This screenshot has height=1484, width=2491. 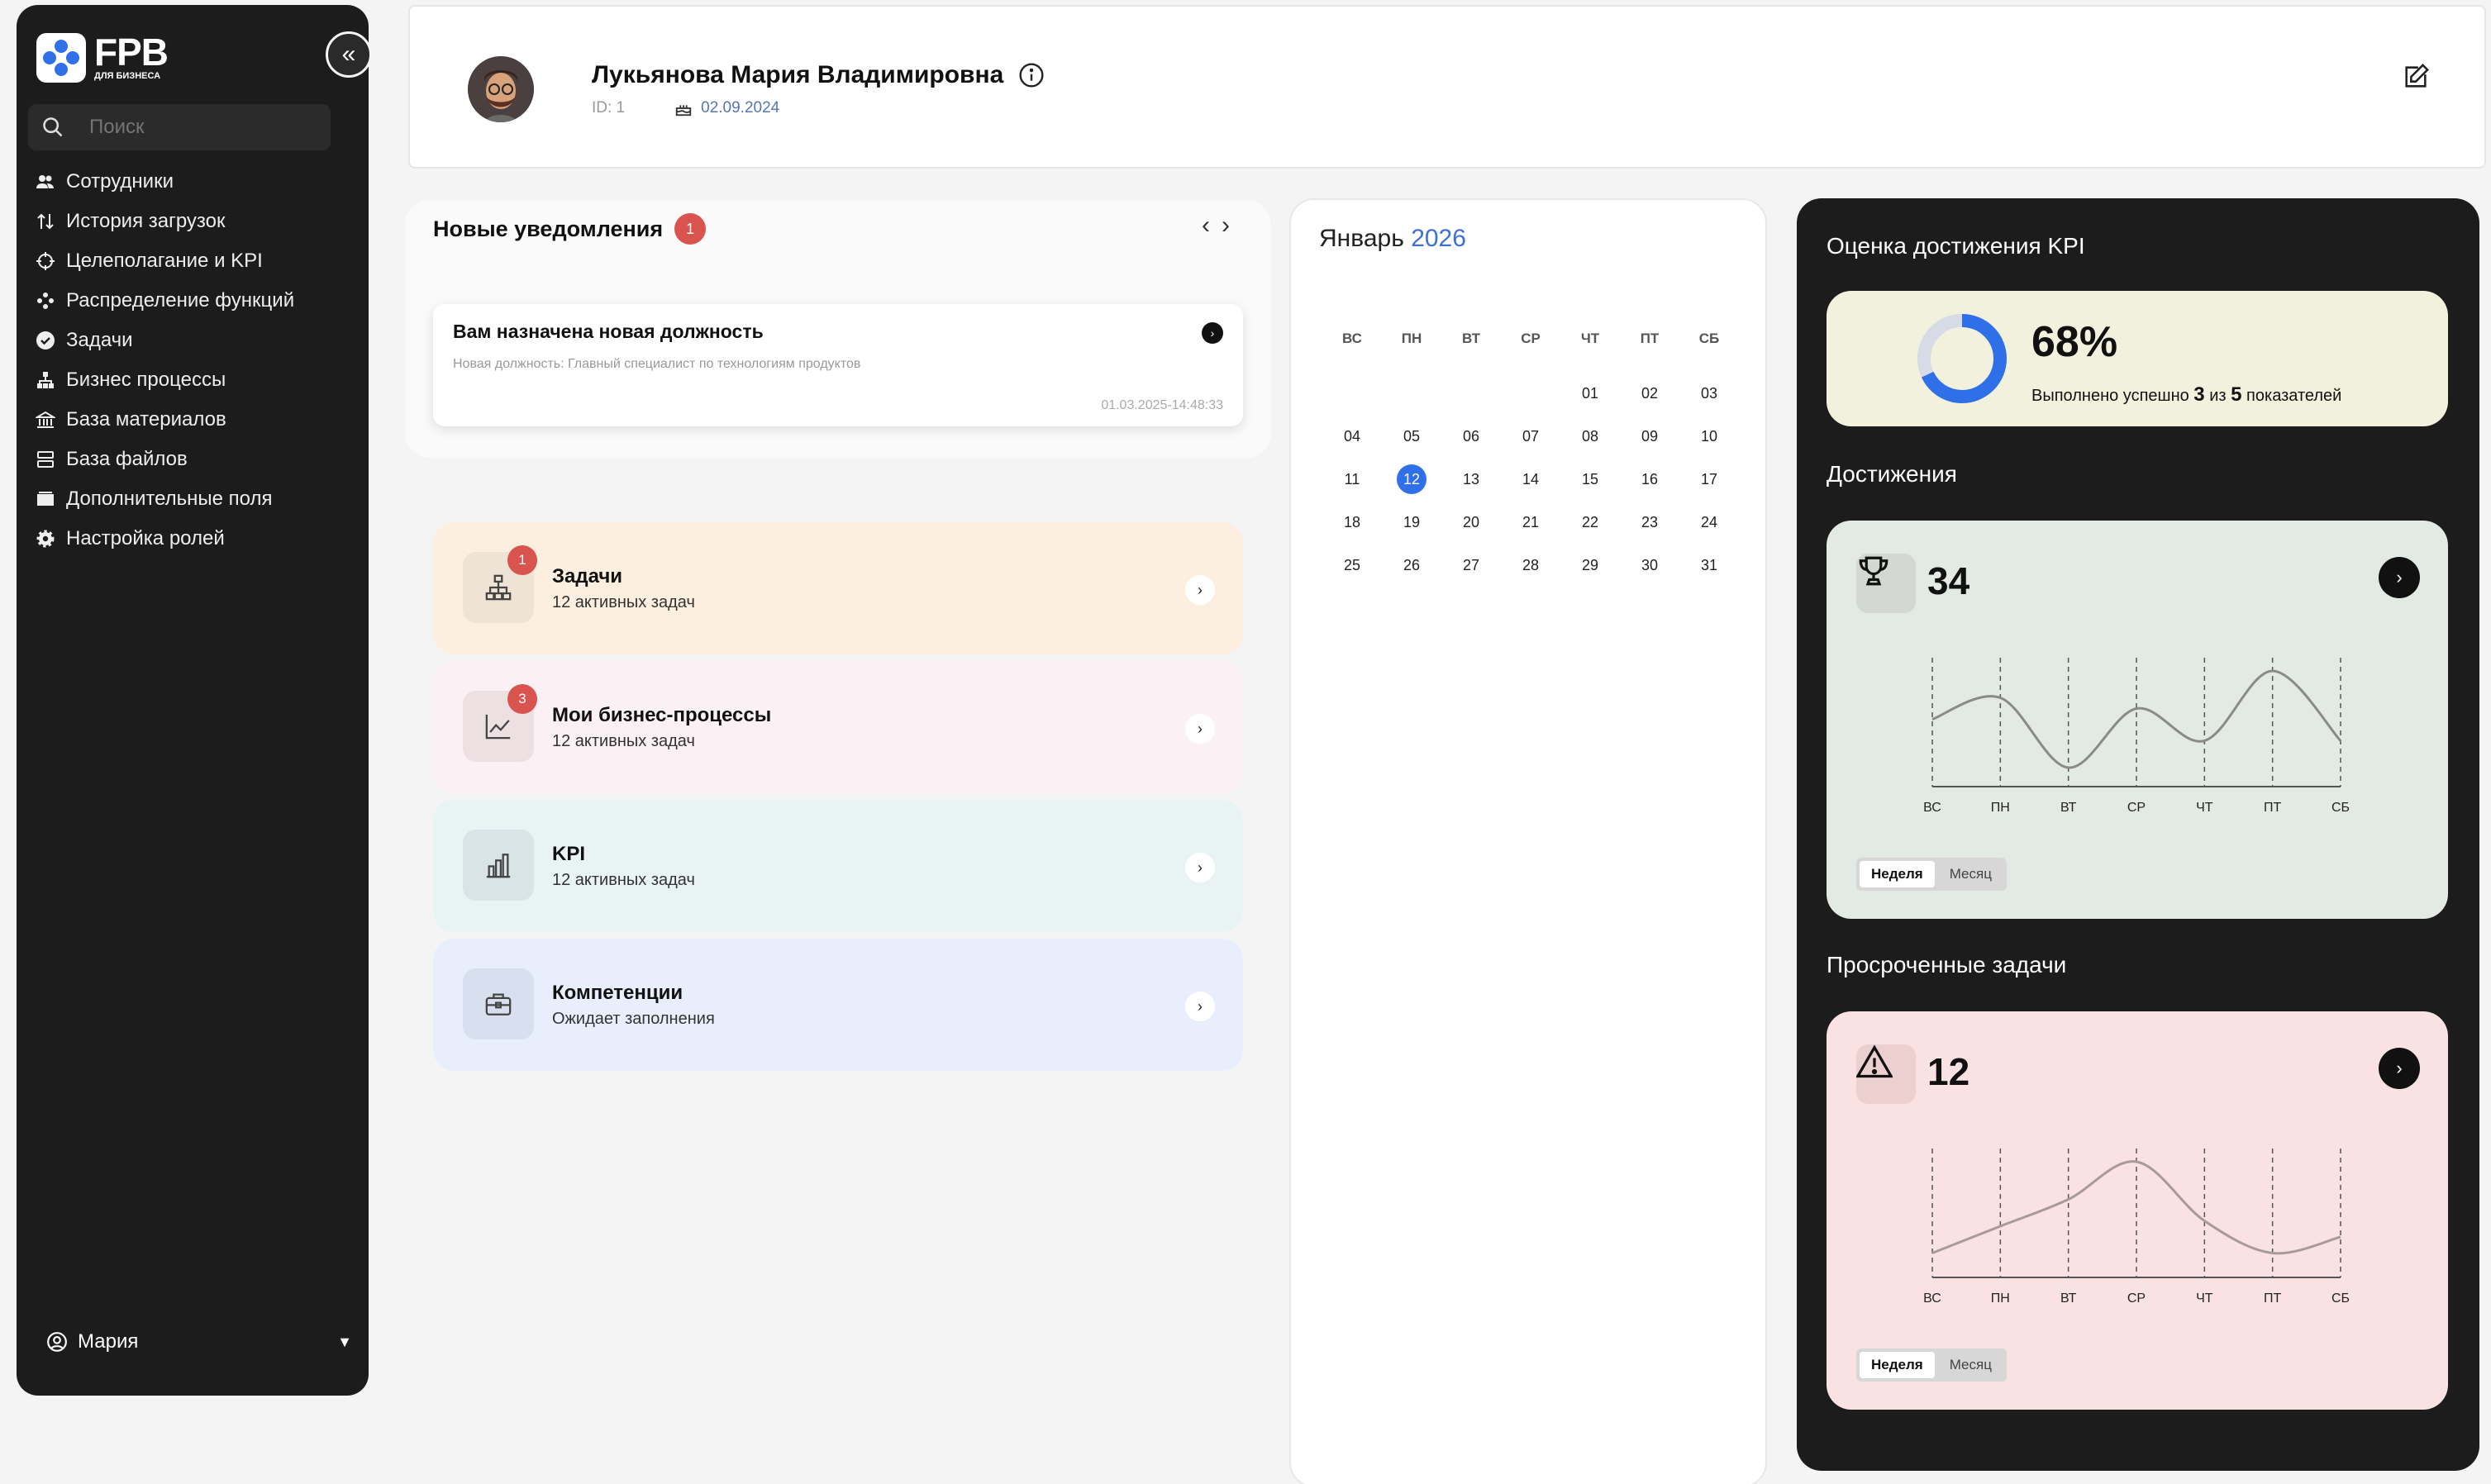 I want to click on calendar-day: 19, so click(x=1411, y=522).